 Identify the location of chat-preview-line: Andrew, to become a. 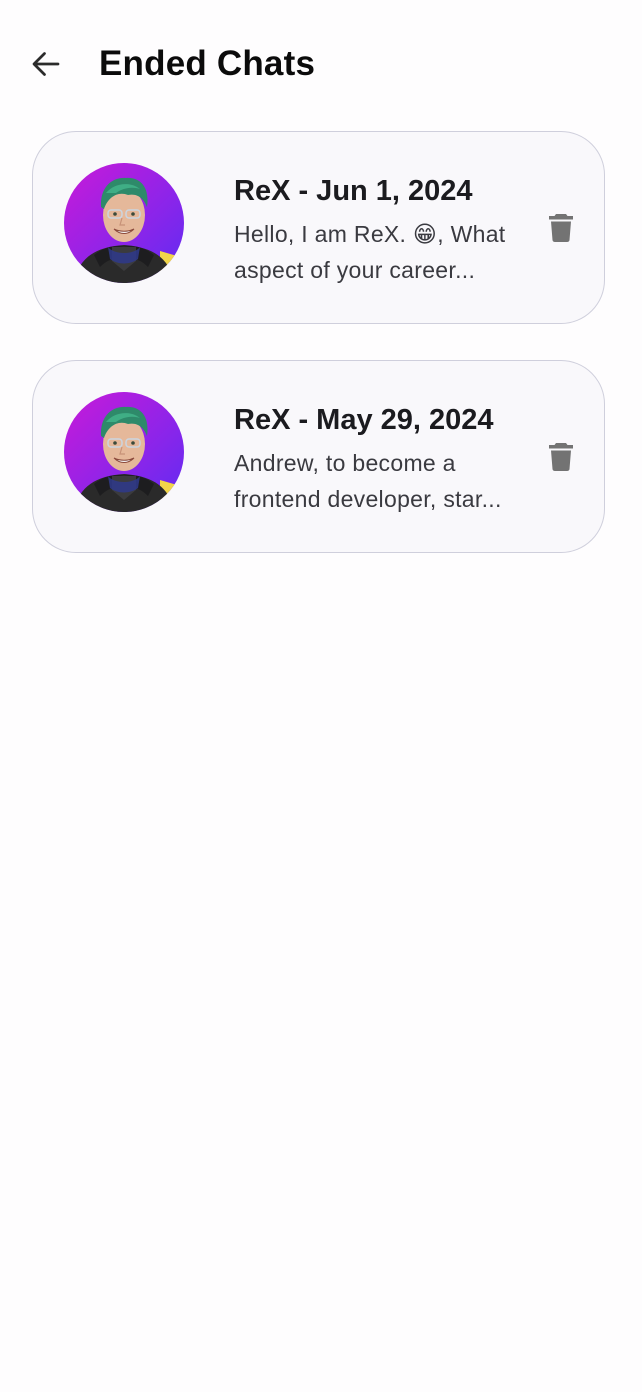
(345, 463).